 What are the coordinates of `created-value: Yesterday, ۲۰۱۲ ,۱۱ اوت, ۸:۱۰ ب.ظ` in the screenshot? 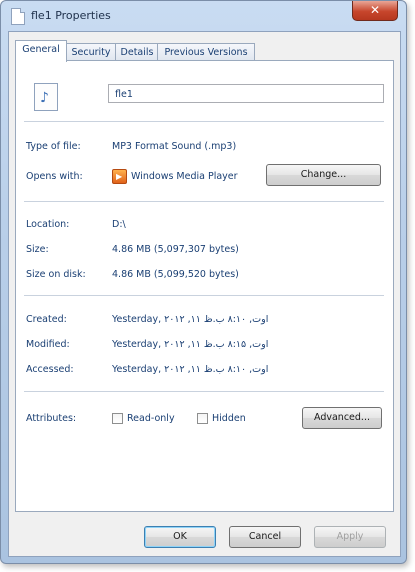 It's located at (190, 319).